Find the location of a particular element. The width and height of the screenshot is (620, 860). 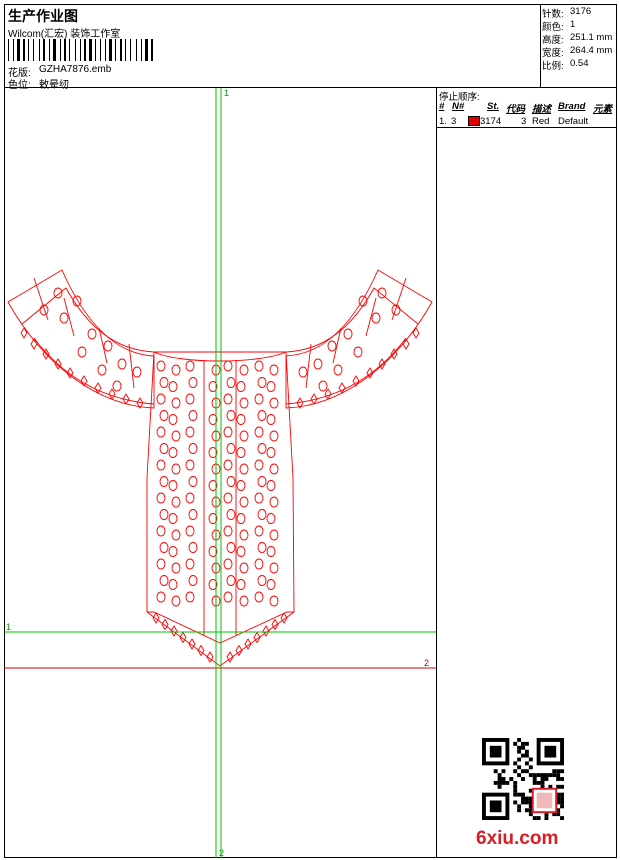

axis-label-v-top: 1 is located at coordinates (226, 93).